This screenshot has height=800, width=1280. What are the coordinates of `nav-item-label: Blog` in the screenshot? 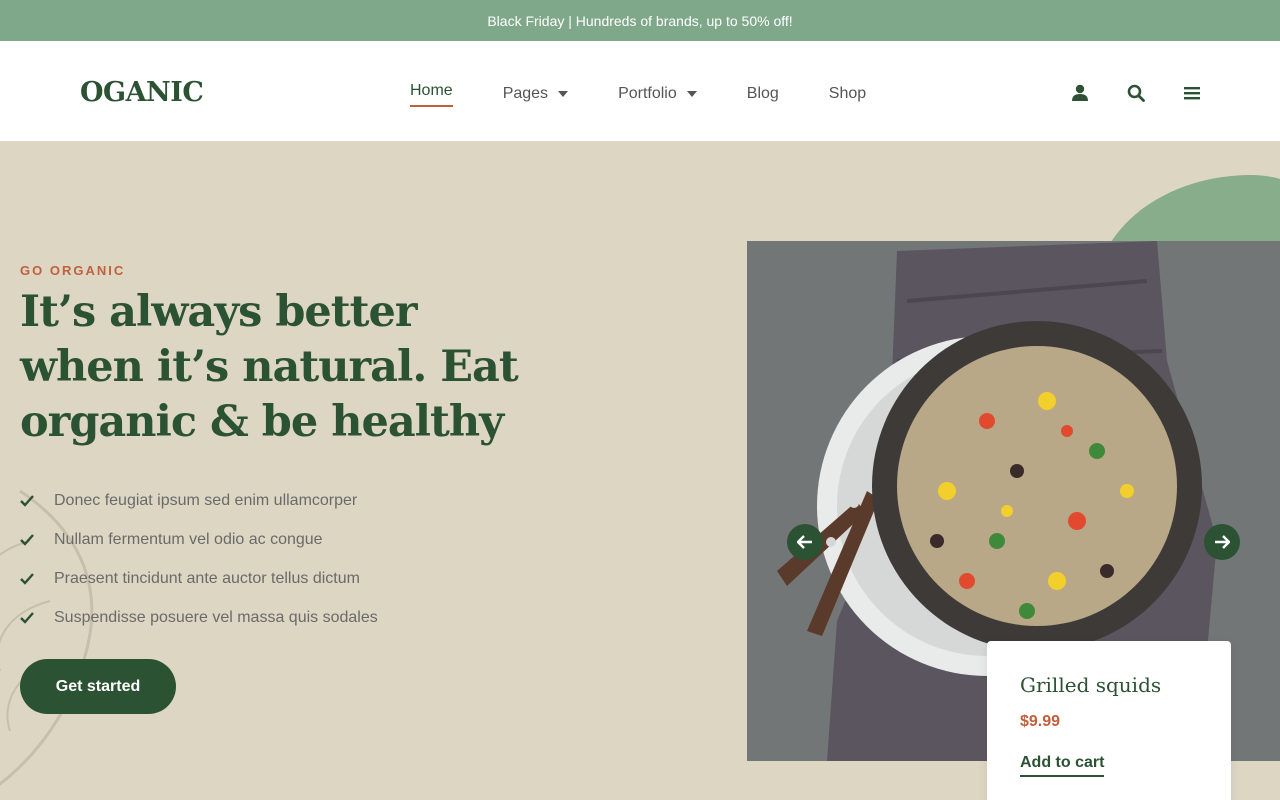 It's located at (762, 93).